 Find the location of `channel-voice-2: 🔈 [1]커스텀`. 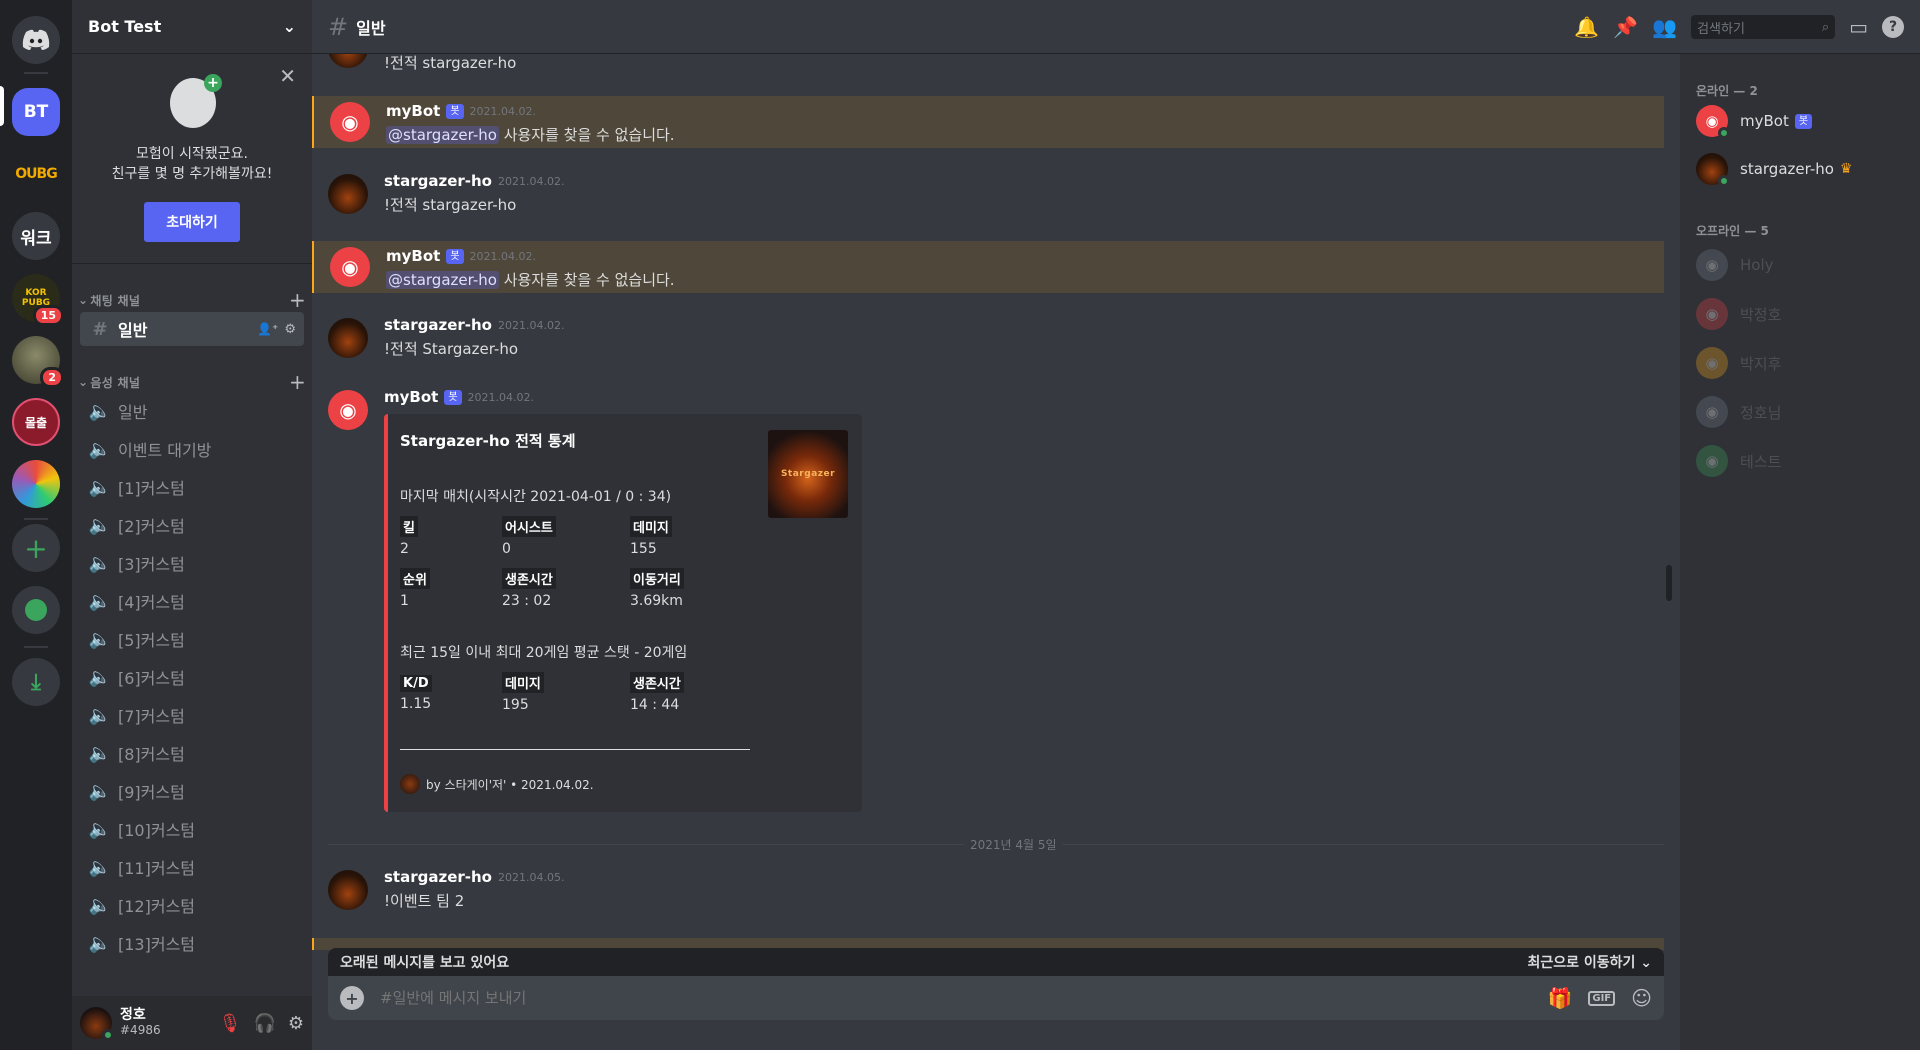

channel-voice-2: 🔈 [1]커스텀 is located at coordinates (192, 487).